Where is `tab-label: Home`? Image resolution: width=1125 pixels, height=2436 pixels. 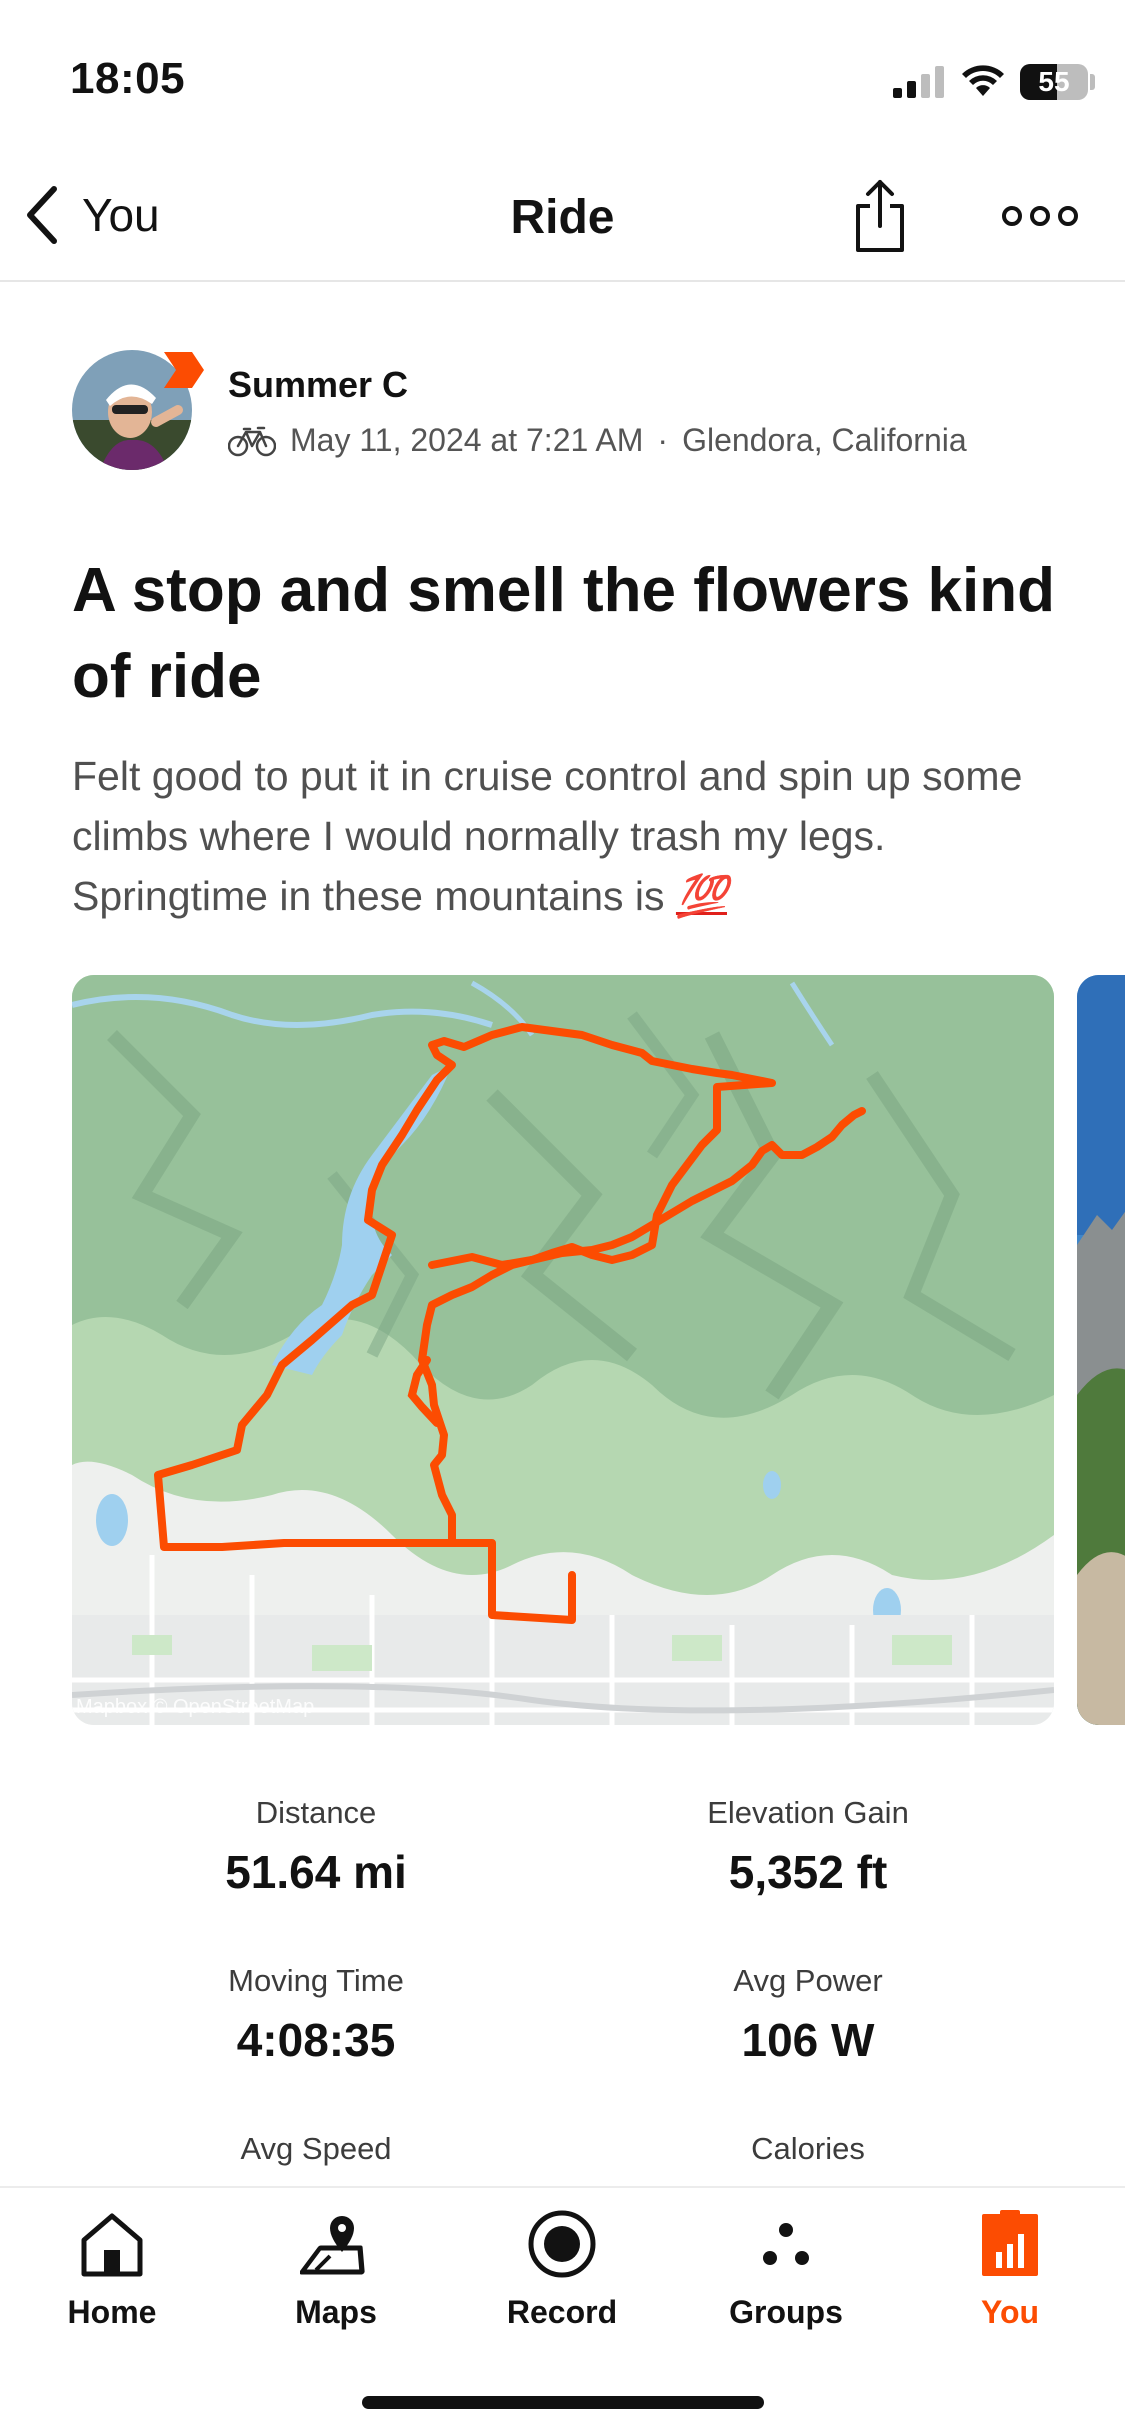 tab-label: Home is located at coordinates (112, 2312).